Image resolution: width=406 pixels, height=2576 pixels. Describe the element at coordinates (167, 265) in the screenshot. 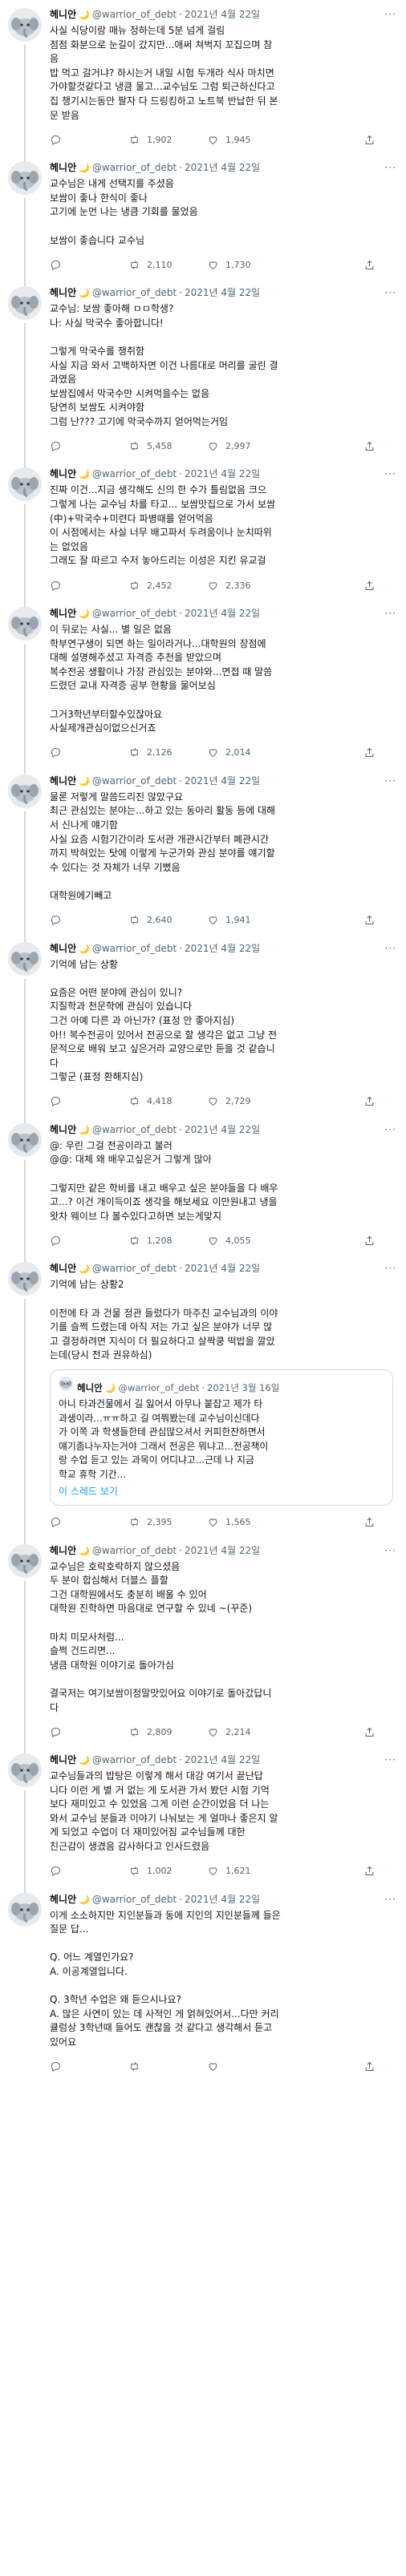

I see `retweet-button: 2,110` at that location.